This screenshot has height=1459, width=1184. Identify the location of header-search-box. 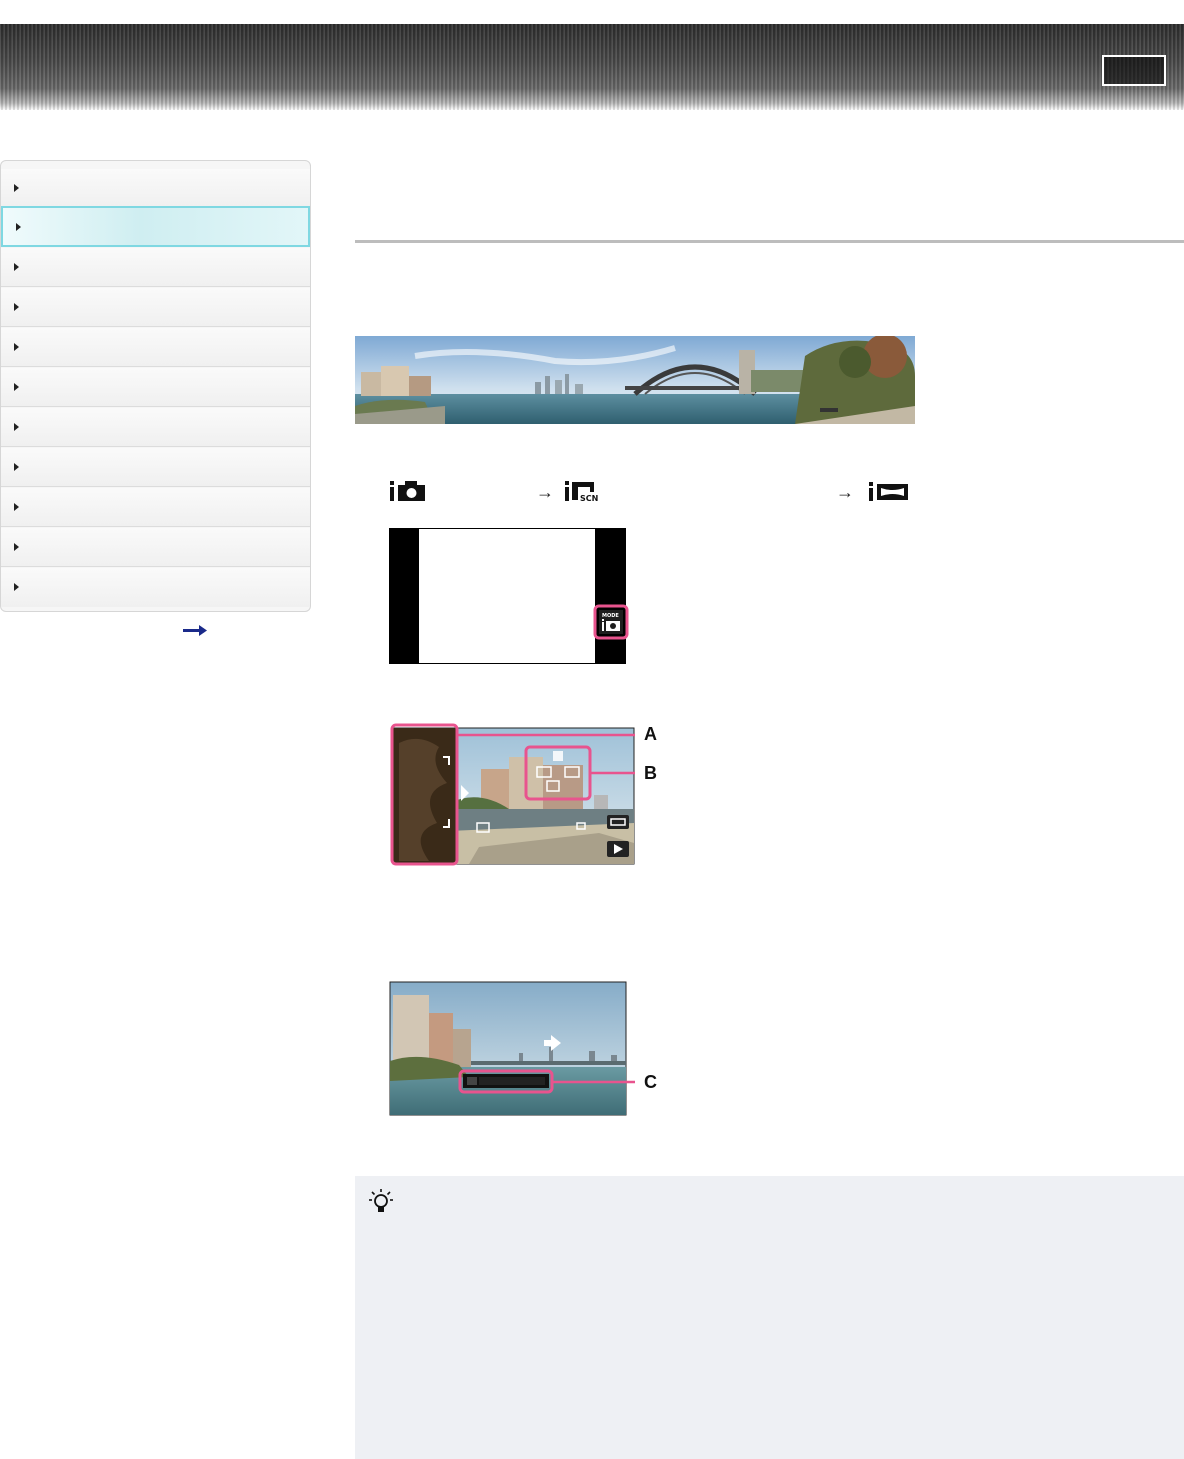
(1134, 70).